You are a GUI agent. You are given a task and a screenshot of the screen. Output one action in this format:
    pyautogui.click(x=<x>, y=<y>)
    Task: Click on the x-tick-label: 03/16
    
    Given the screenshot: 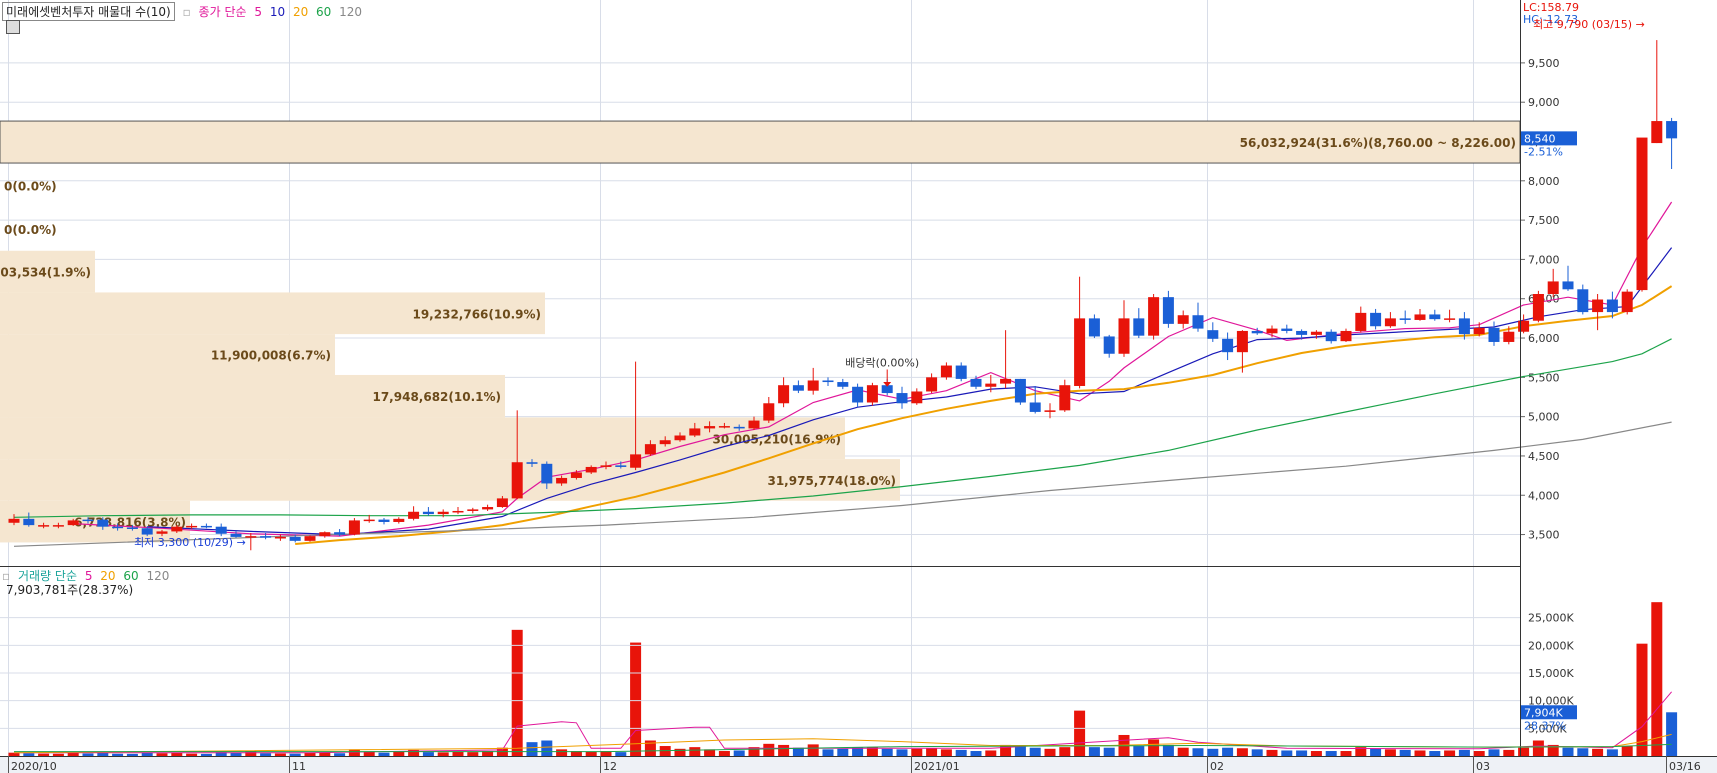 What is the action you would take?
    pyautogui.click(x=1685, y=766)
    